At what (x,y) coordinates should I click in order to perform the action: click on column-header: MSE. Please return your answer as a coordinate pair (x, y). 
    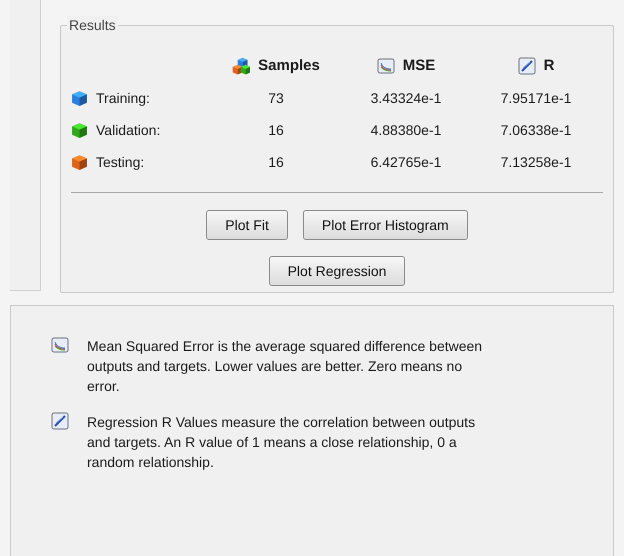
    Looking at the image, I should click on (419, 66).